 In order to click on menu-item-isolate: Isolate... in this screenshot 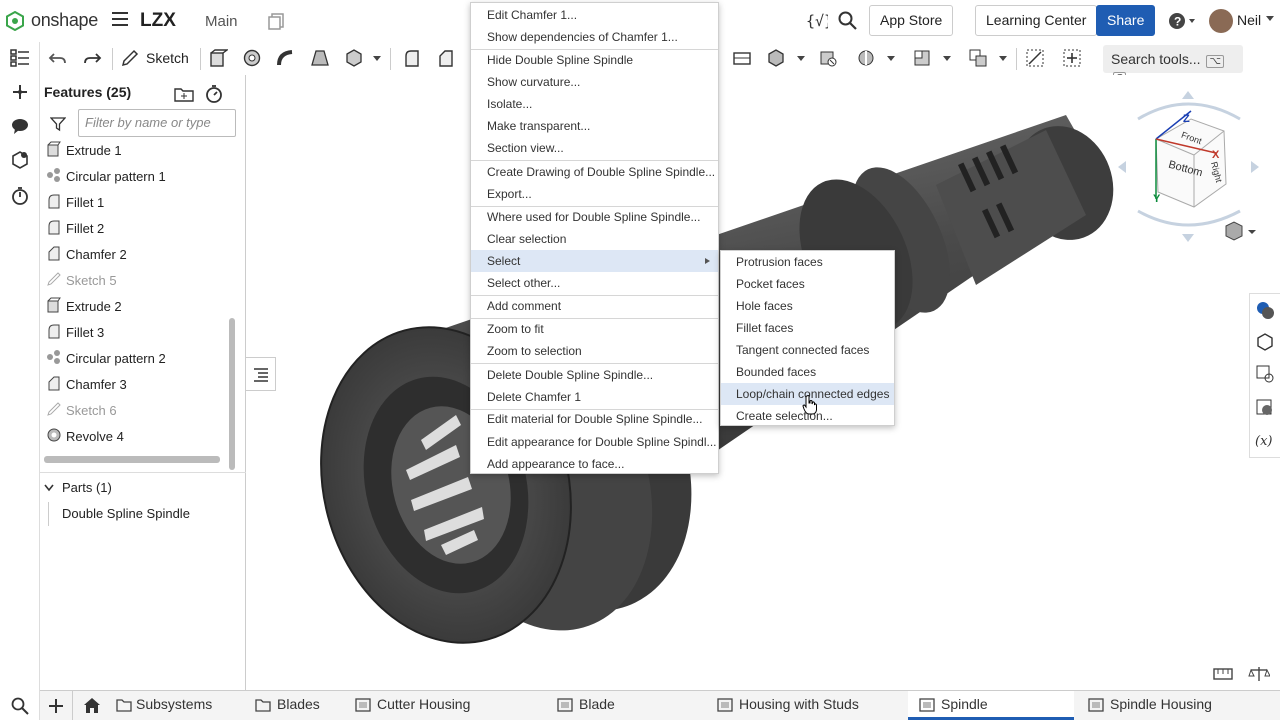, I will do `click(594, 104)`.